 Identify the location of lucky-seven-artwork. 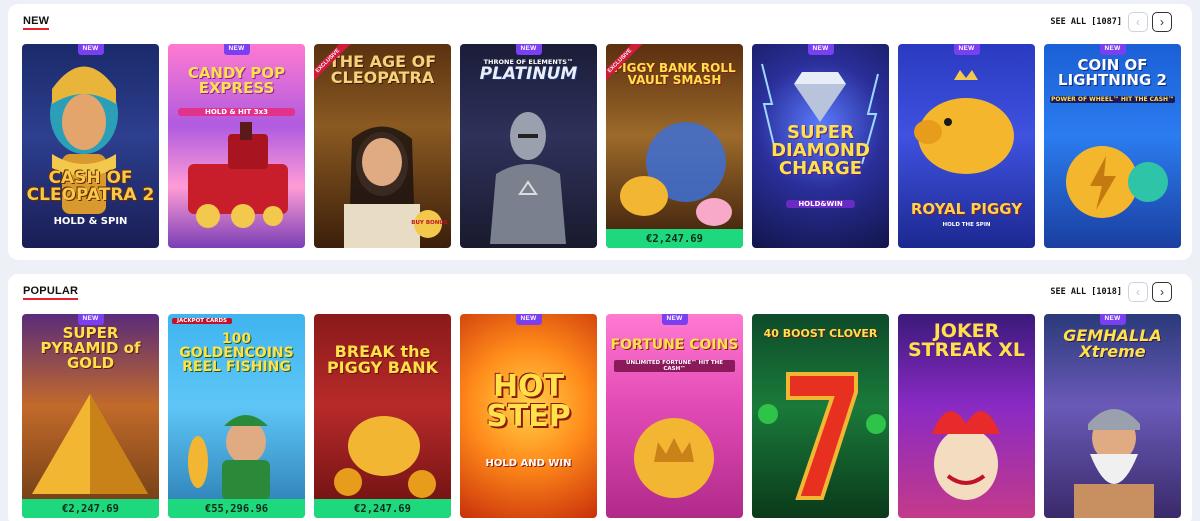
(822, 436).